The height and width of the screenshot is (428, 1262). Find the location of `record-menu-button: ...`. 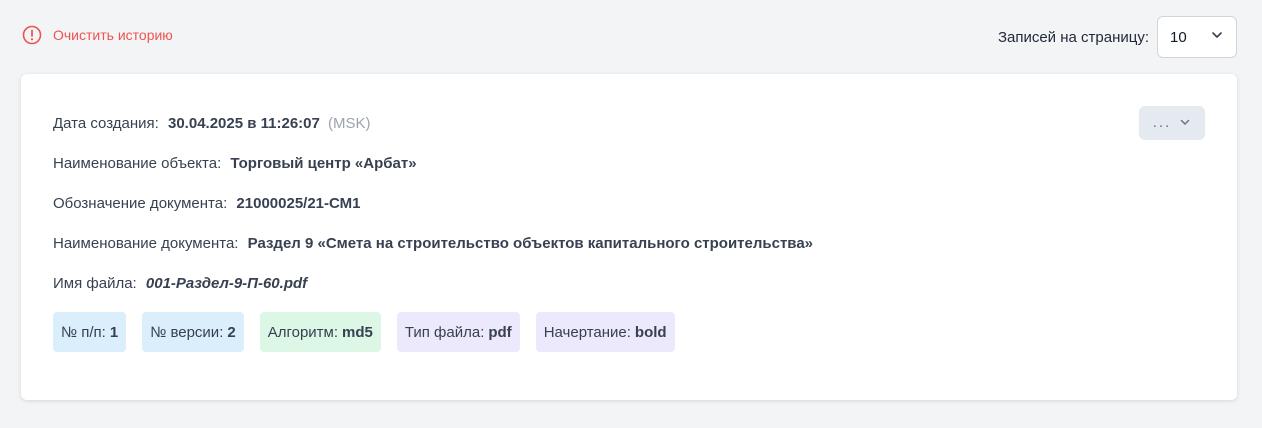

record-menu-button: ... is located at coordinates (1172, 123).